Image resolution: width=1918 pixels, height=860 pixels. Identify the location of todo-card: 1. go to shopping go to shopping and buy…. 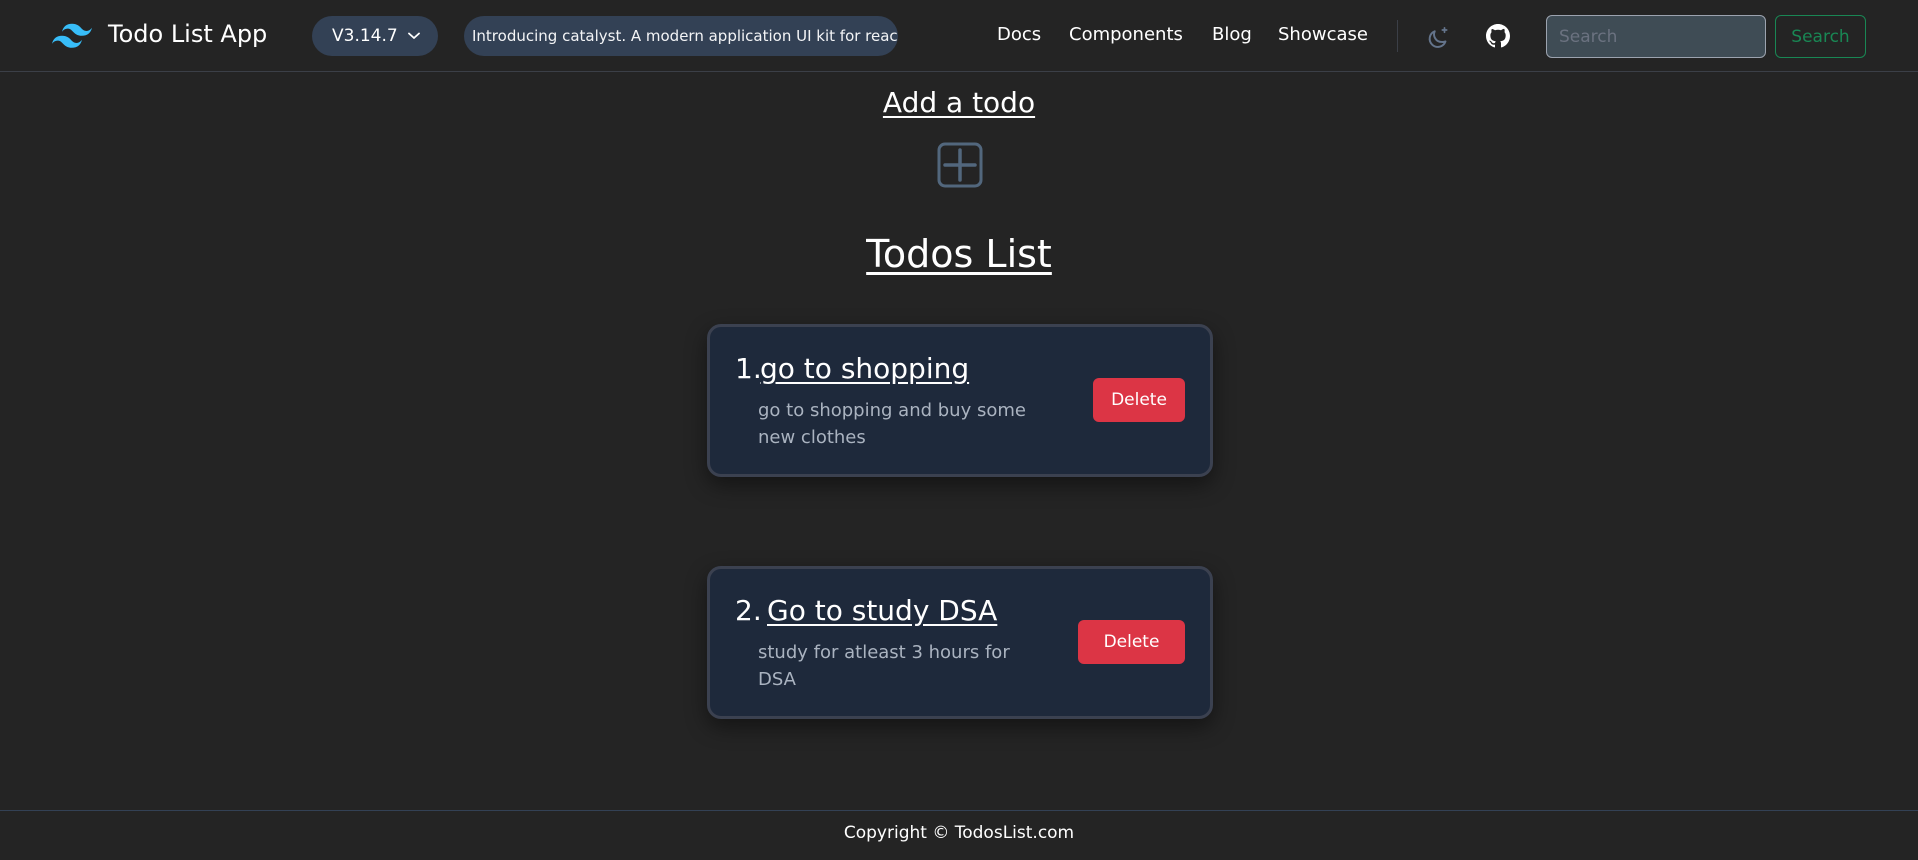
(960, 400).